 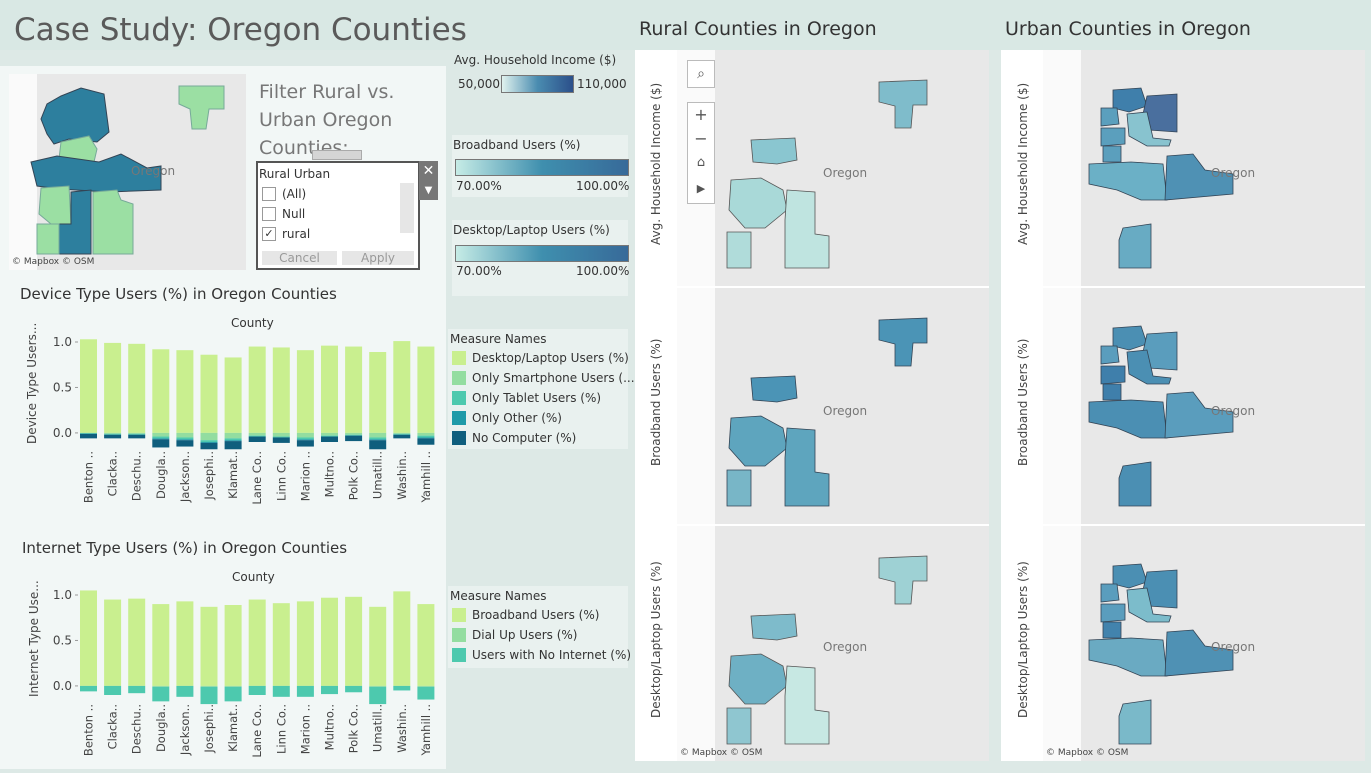 What do you see at coordinates (526, 398) in the screenshot?
I see `legend-item: Only Tablet Users (%)` at bounding box center [526, 398].